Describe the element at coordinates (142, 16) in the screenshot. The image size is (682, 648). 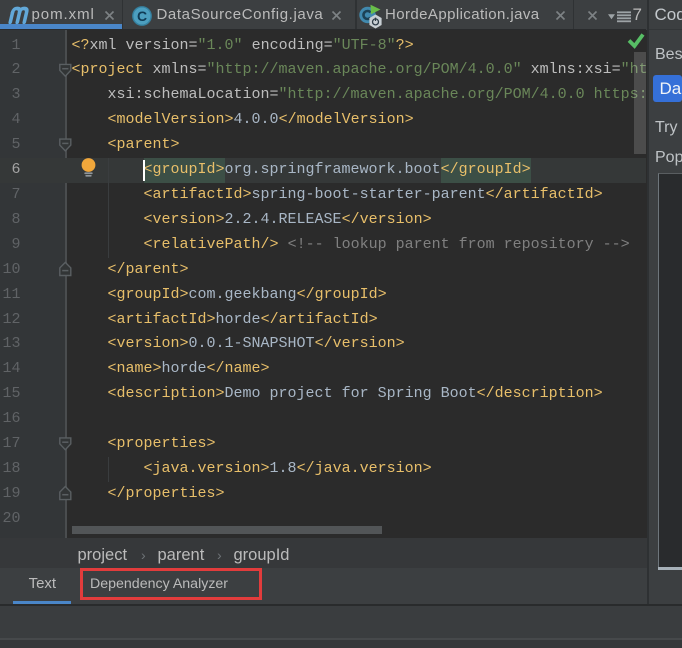
I see `svg-text: C` at that location.